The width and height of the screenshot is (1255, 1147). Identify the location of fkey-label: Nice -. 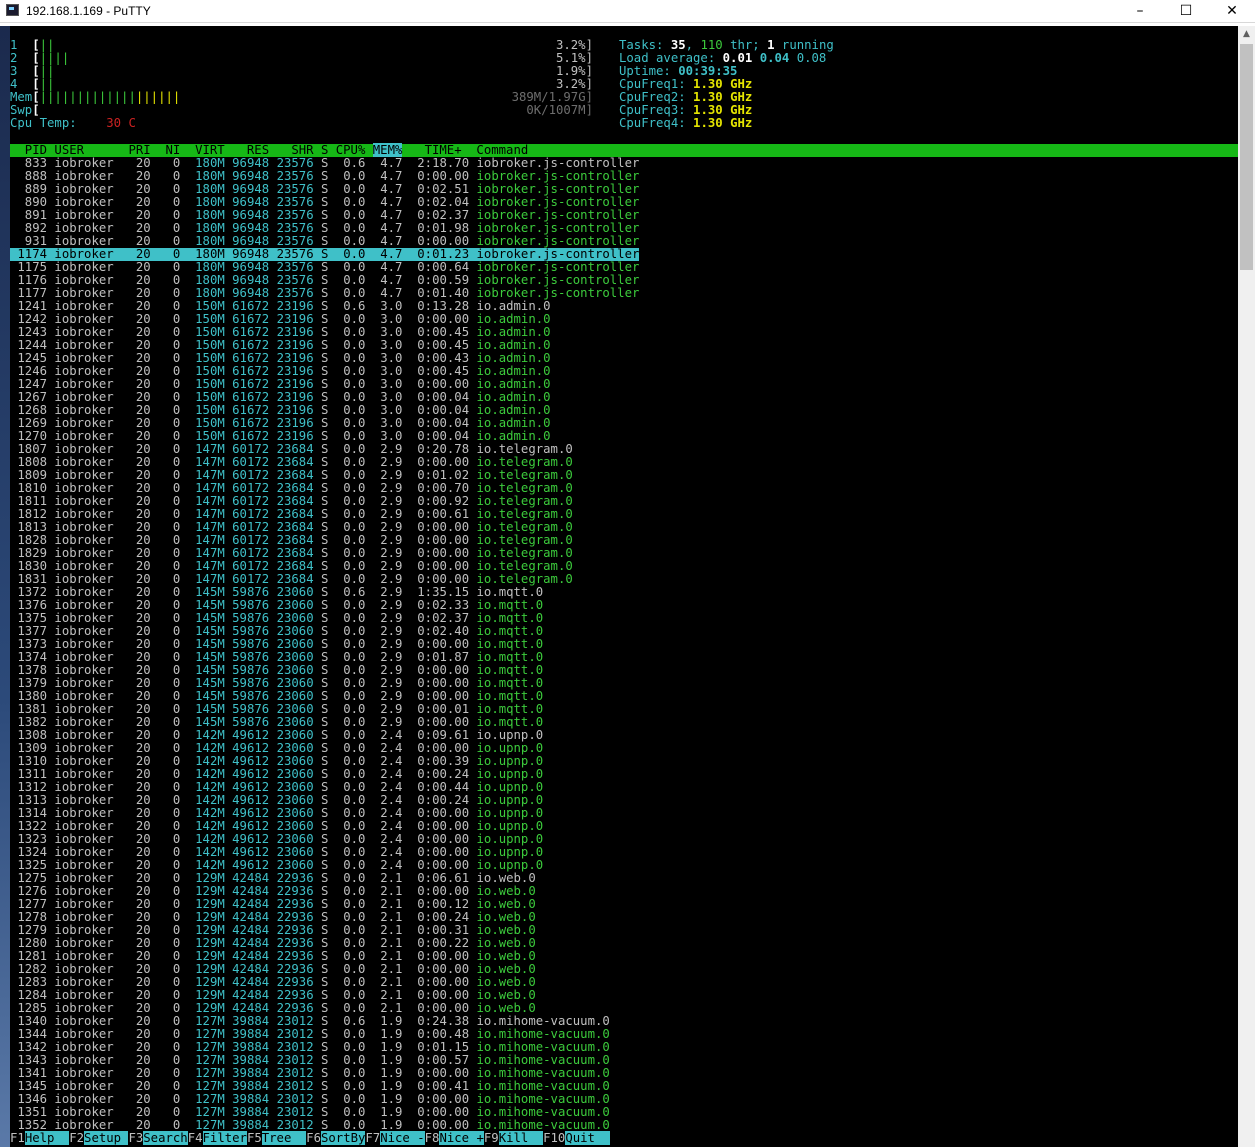
(402, 1138).